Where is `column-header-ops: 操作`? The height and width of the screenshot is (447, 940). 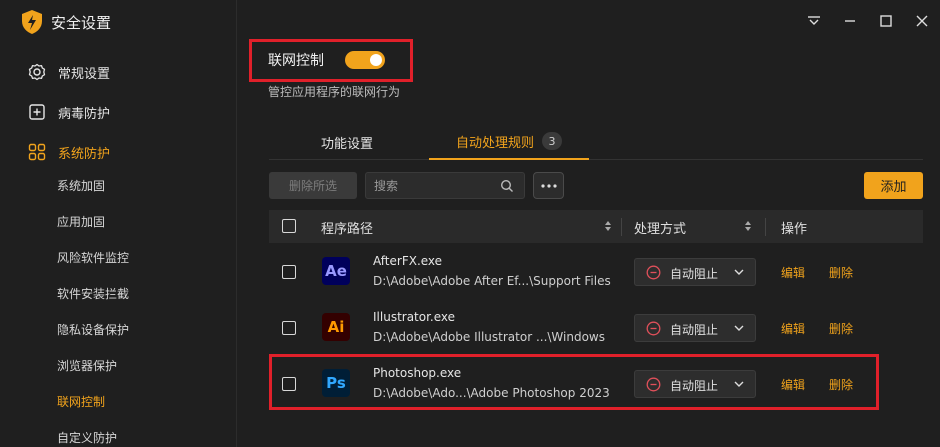
column-header-ops: 操作 is located at coordinates (794, 229).